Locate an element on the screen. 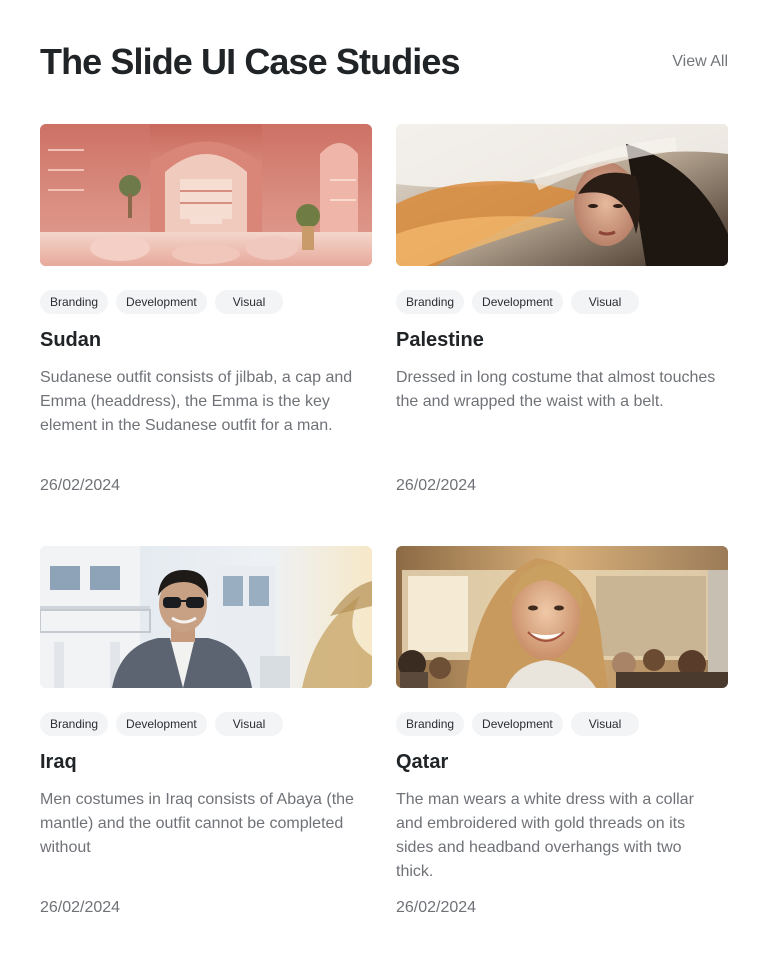  page-title: The Slide UI Case Studies is located at coordinates (250, 61).